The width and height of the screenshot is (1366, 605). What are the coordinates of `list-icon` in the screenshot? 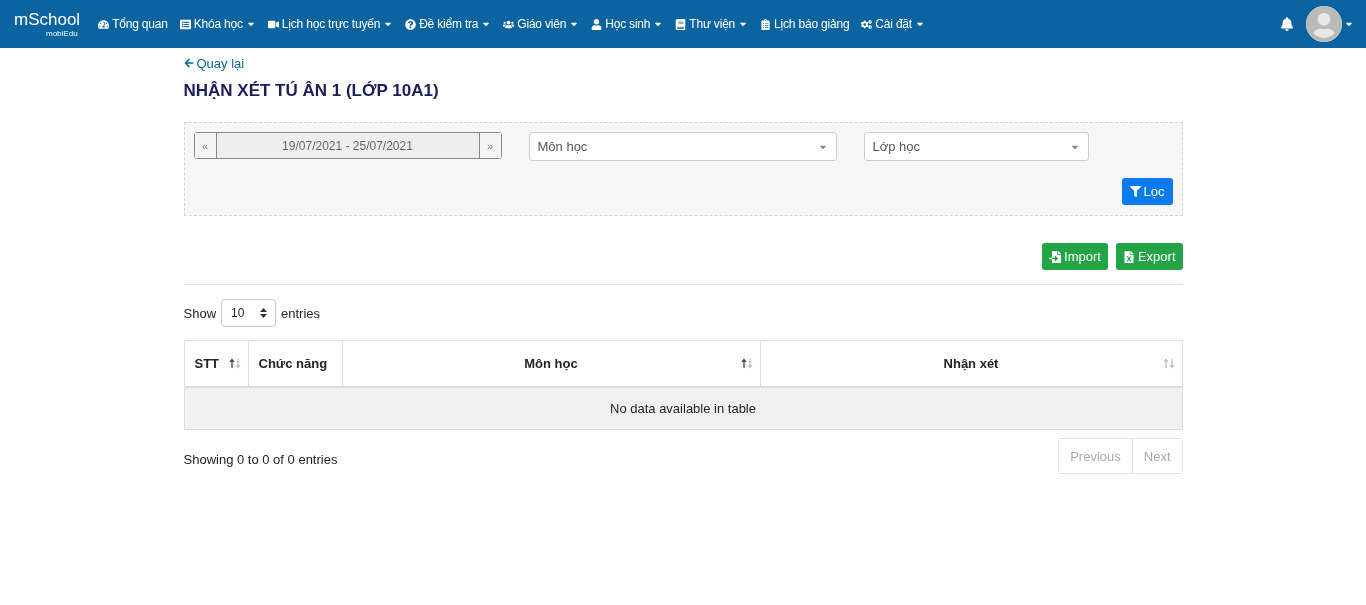 It's located at (185, 24).